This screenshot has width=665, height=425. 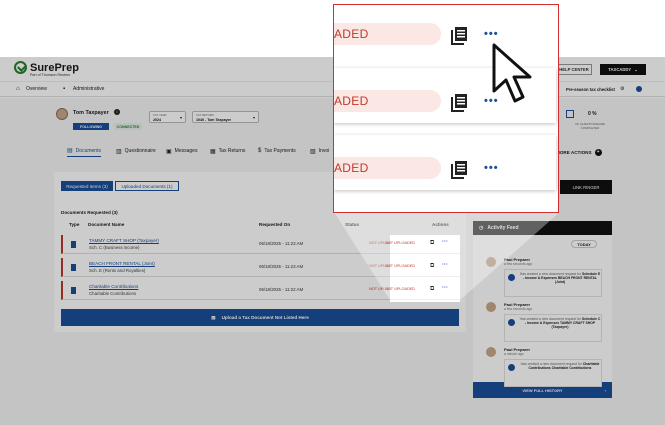 What do you see at coordinates (445, 162) in the screenshot?
I see `zoom-row: ADED •••` at bounding box center [445, 162].